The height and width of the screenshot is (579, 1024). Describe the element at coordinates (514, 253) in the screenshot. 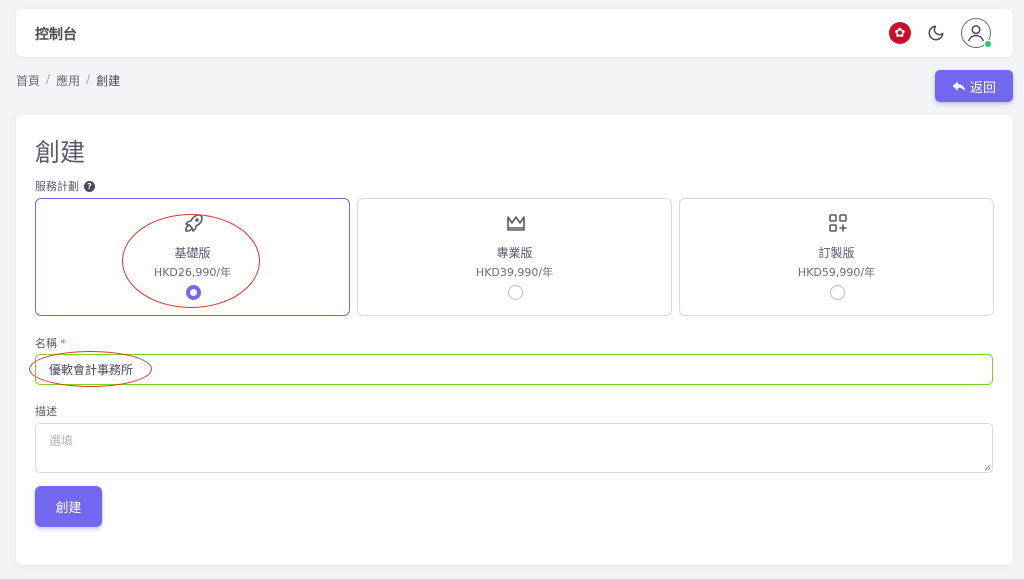

I see `plan-name: 專業版` at that location.